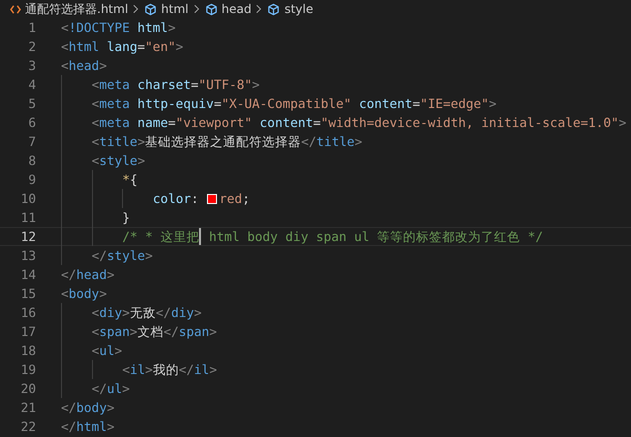 The width and height of the screenshot is (631, 437). Describe the element at coordinates (174, 9) in the screenshot. I see `breadcrumb-label: html` at that location.